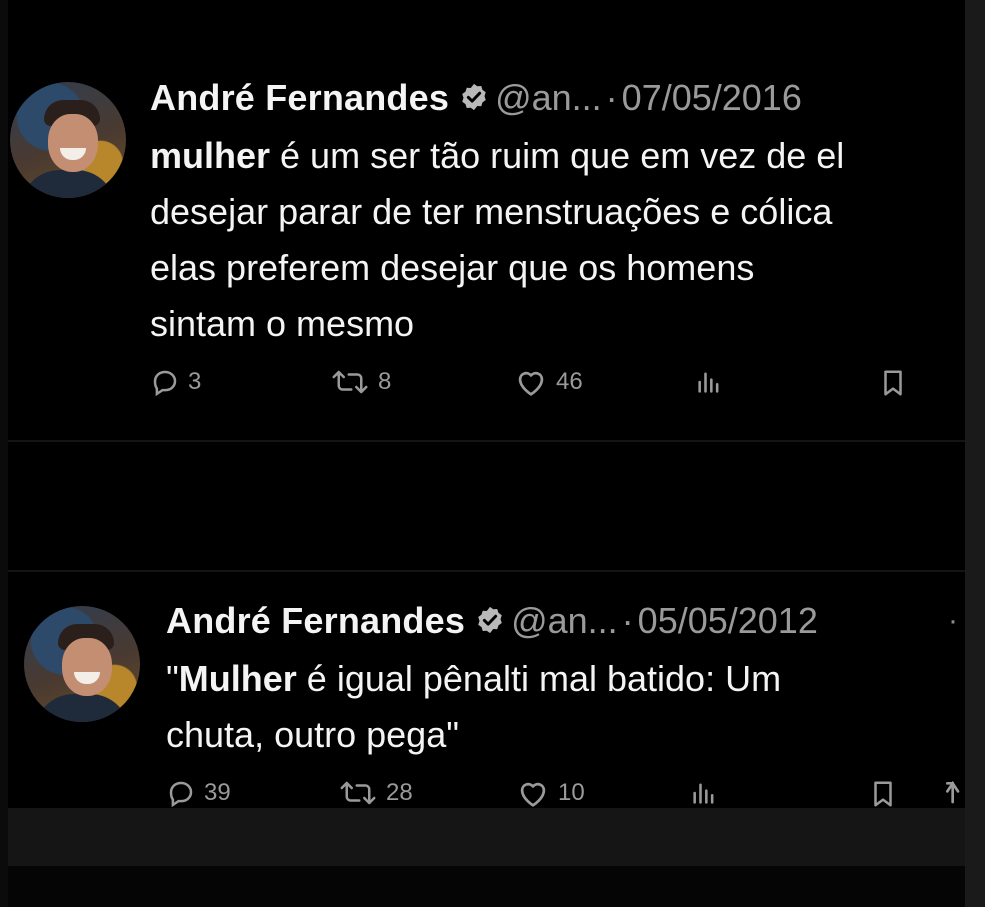  What do you see at coordinates (452, 267) in the screenshot?
I see `tweet-text-line-3: elas preferem desejar que os homens` at bounding box center [452, 267].